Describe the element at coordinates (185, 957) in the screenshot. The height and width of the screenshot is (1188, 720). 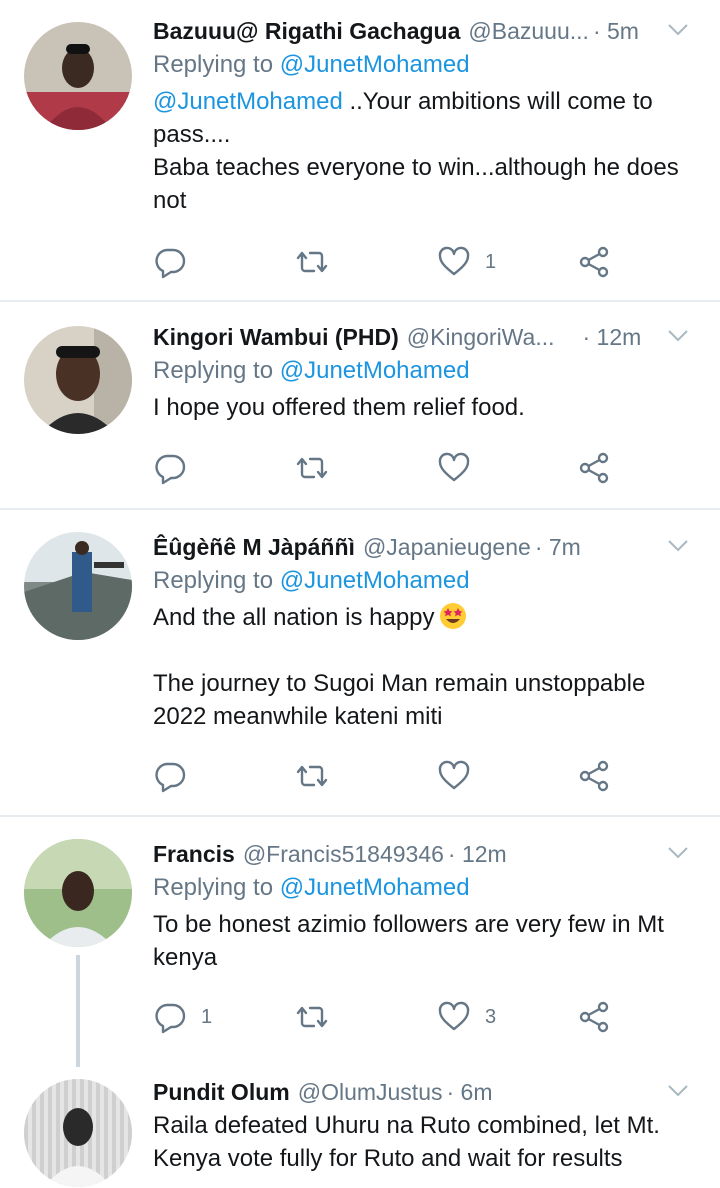
I see `text-line: kenya` at that location.